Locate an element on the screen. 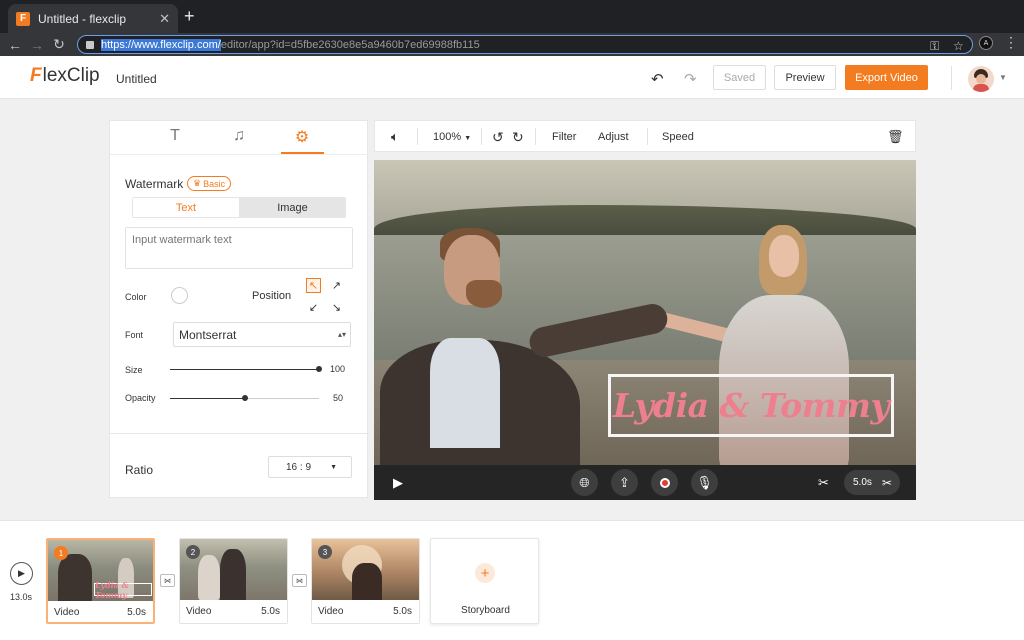  play-icon: ▶ is located at coordinates (398, 483).